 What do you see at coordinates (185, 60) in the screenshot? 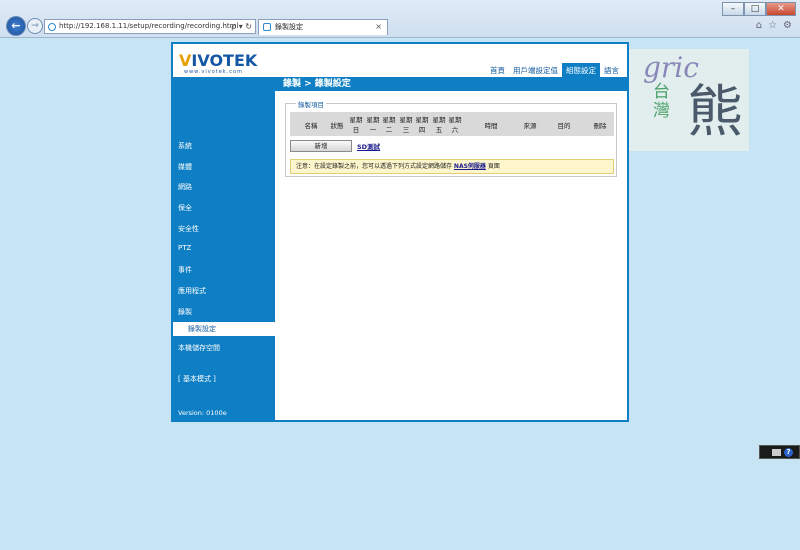
I see `logo-v: V` at bounding box center [185, 60].